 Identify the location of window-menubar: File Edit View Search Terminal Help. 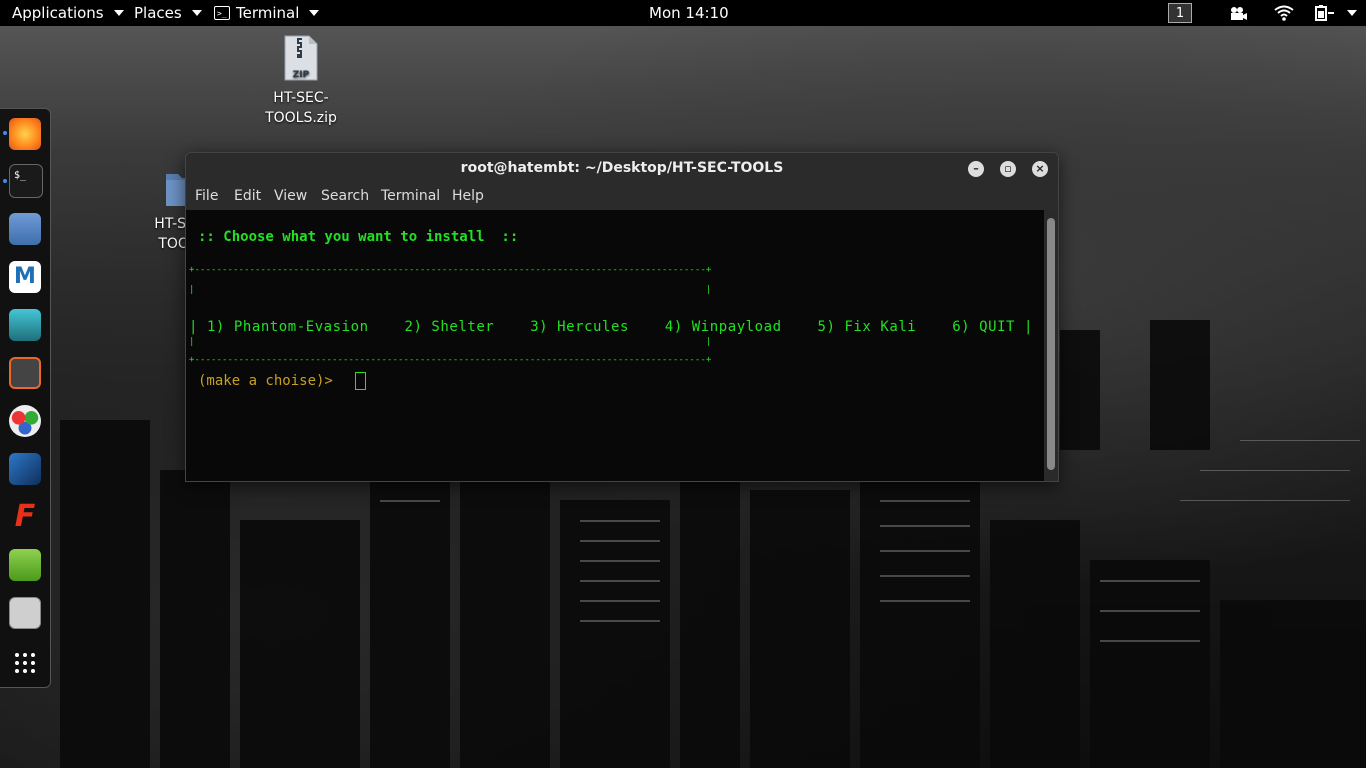
(622, 197).